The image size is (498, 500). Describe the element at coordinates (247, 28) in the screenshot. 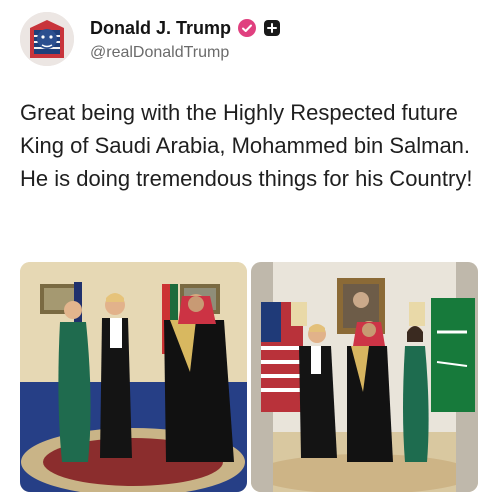

I see `verified-badge-icon` at that location.